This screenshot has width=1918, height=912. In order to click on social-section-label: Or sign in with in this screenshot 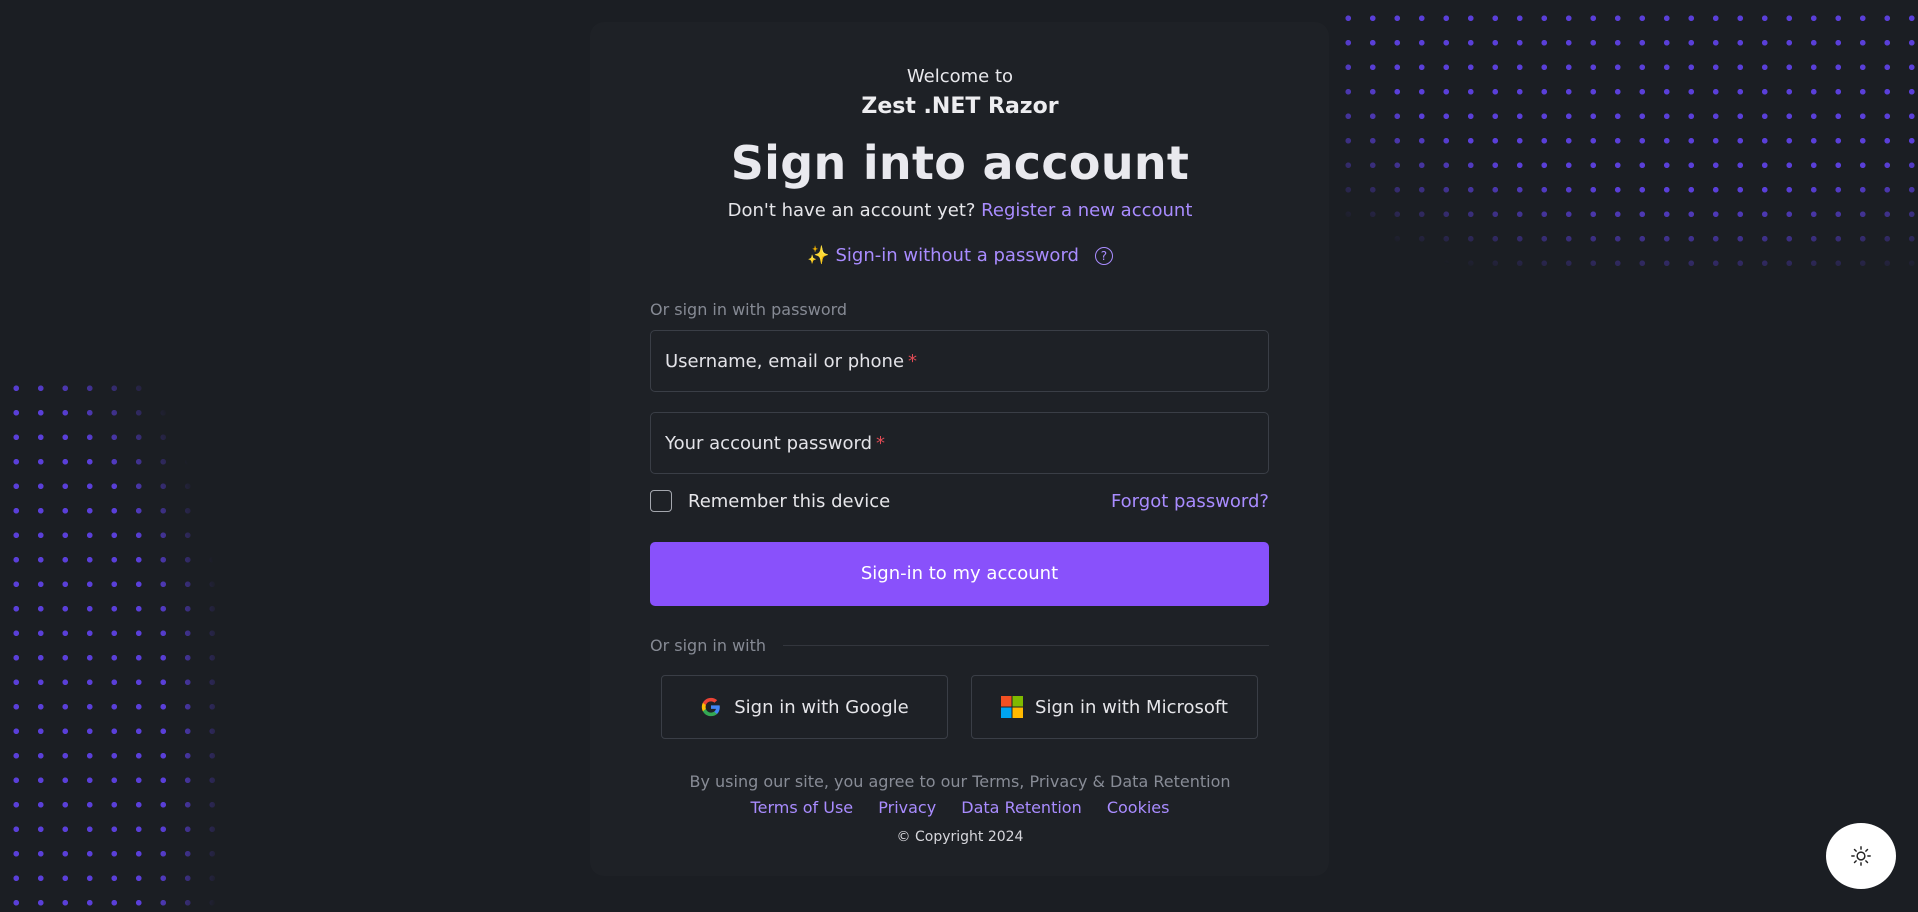, I will do `click(708, 645)`.